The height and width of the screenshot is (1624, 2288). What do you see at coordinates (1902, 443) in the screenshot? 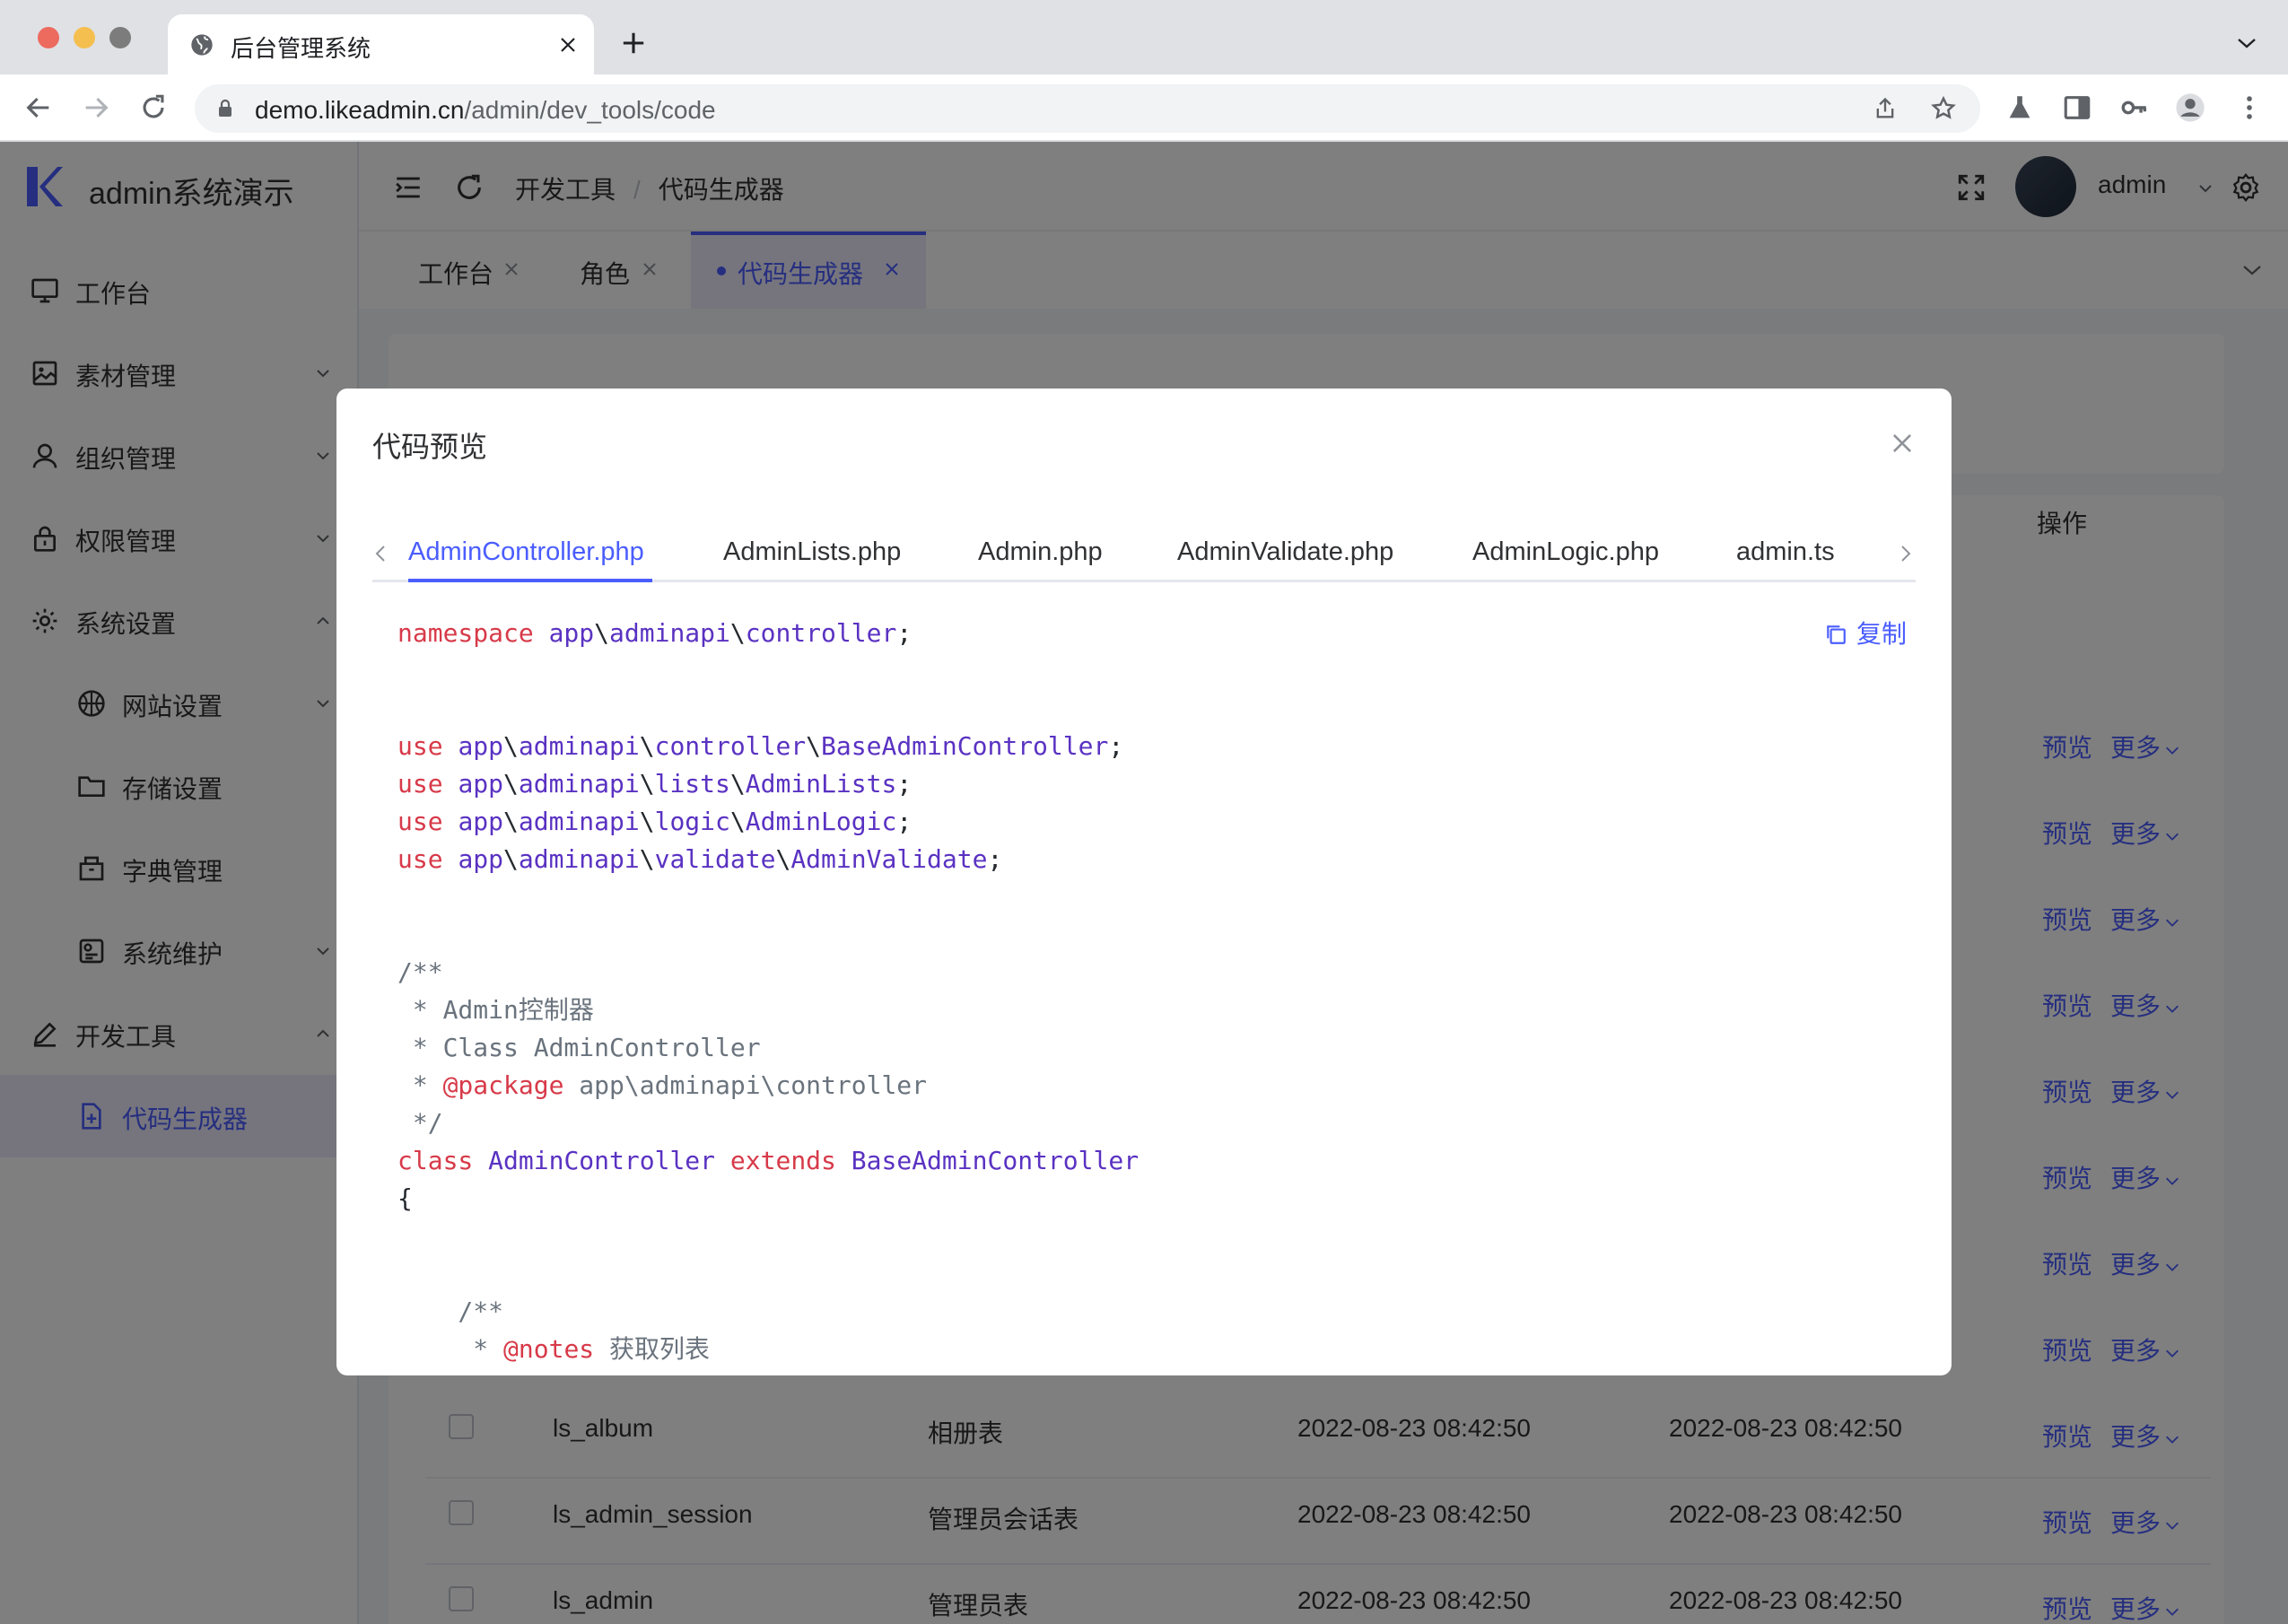
I see `close-icon` at bounding box center [1902, 443].